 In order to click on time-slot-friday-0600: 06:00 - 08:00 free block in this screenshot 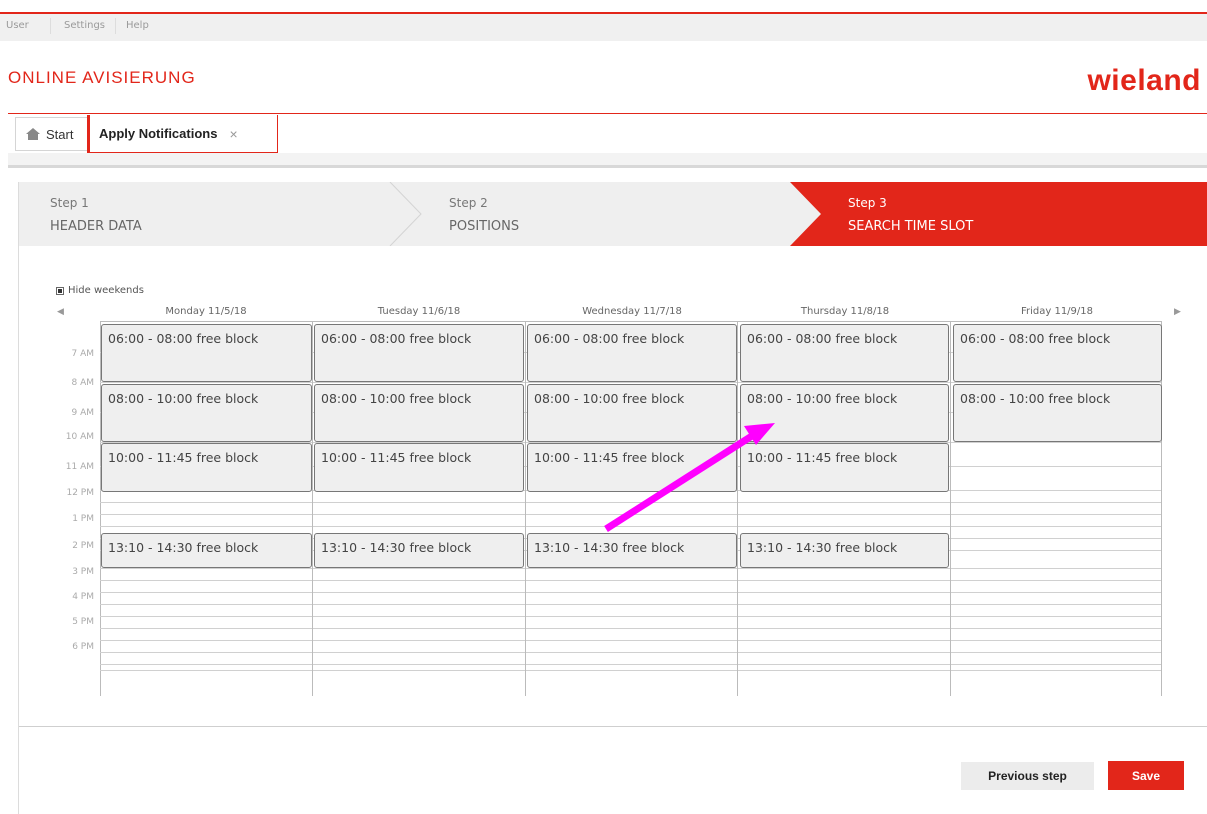, I will do `click(1057, 353)`.